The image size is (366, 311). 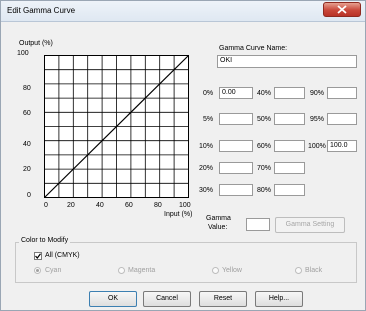 I want to click on yellow-radio, so click(x=215, y=270).